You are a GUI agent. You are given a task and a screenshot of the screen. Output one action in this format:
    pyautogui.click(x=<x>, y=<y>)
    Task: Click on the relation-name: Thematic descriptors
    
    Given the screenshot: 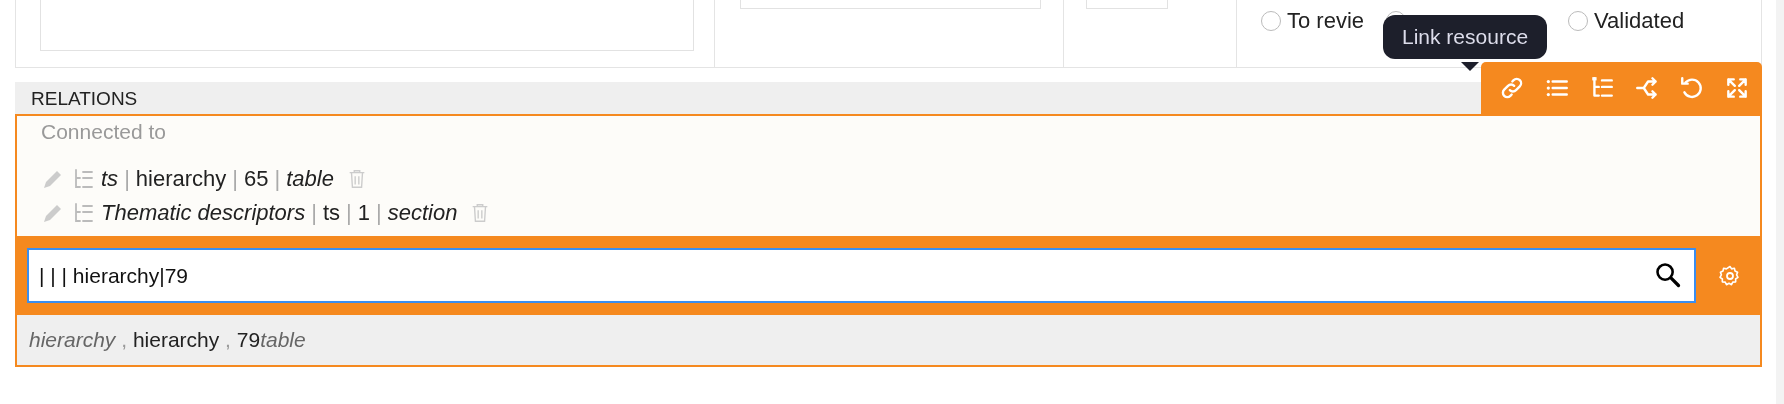 What is the action you would take?
    pyautogui.click(x=203, y=213)
    